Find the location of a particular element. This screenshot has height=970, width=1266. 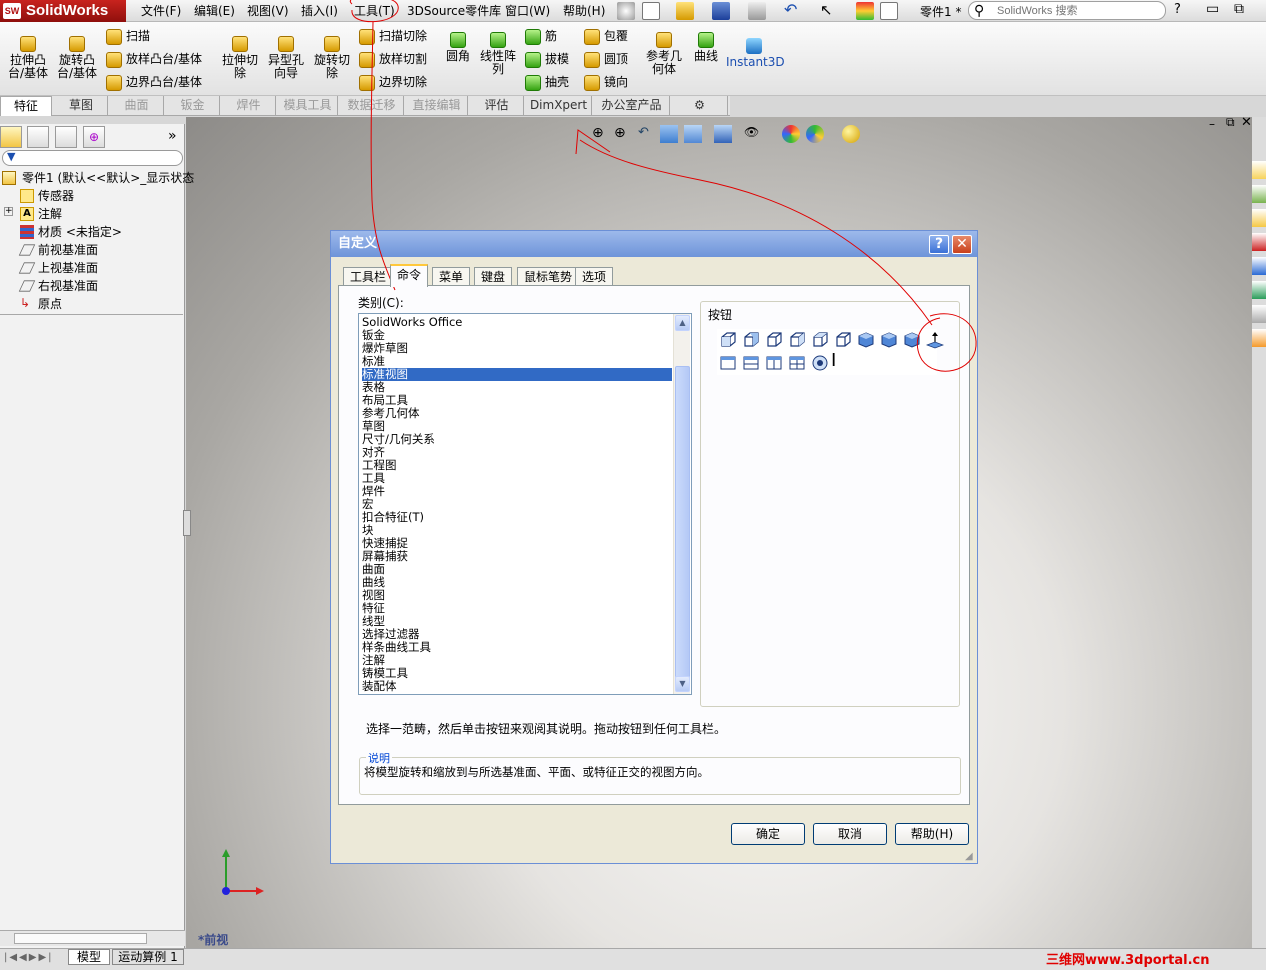

tree-item-top-plane: 上视基准面 is located at coordinates (51, 268).